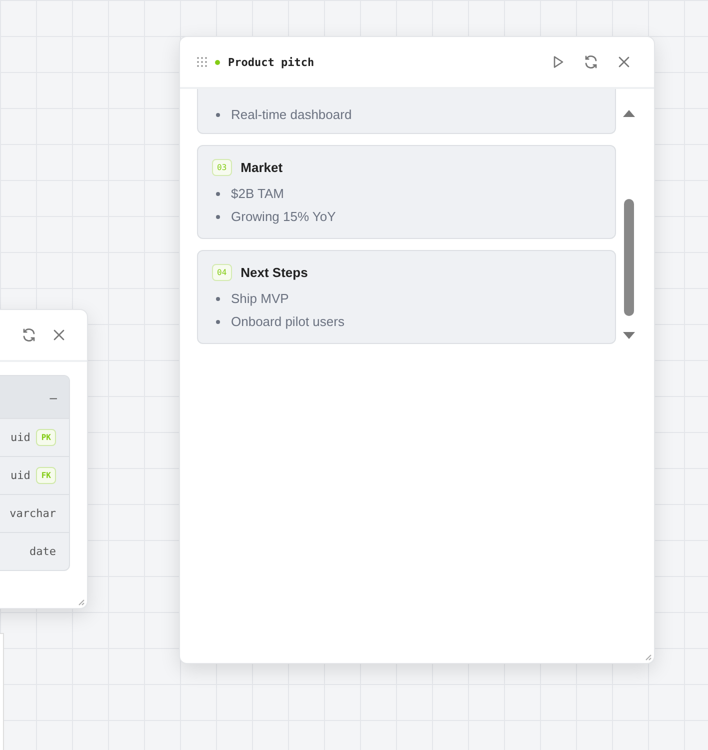 The image size is (708, 750). Describe the element at coordinates (46, 437) in the screenshot. I see `key-badge: PK` at that location.